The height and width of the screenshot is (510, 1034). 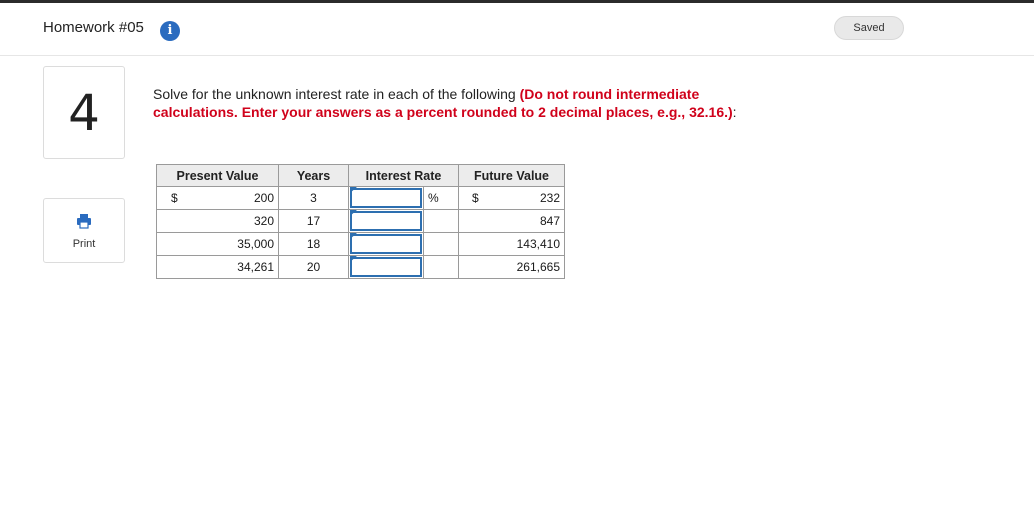 I want to click on header-years: Years, so click(x=313, y=175).